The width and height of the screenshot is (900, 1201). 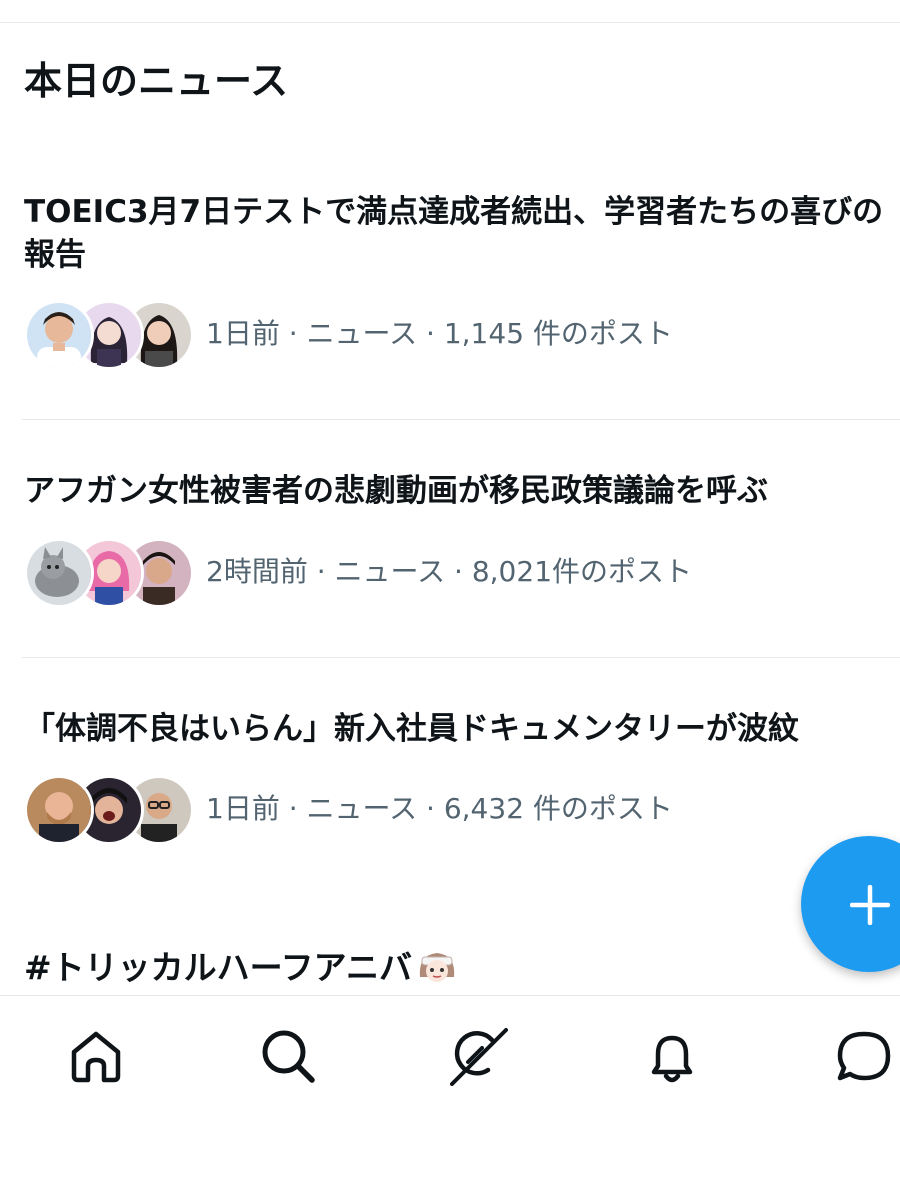 I want to click on bell-icon, so click(x=672, y=1059).